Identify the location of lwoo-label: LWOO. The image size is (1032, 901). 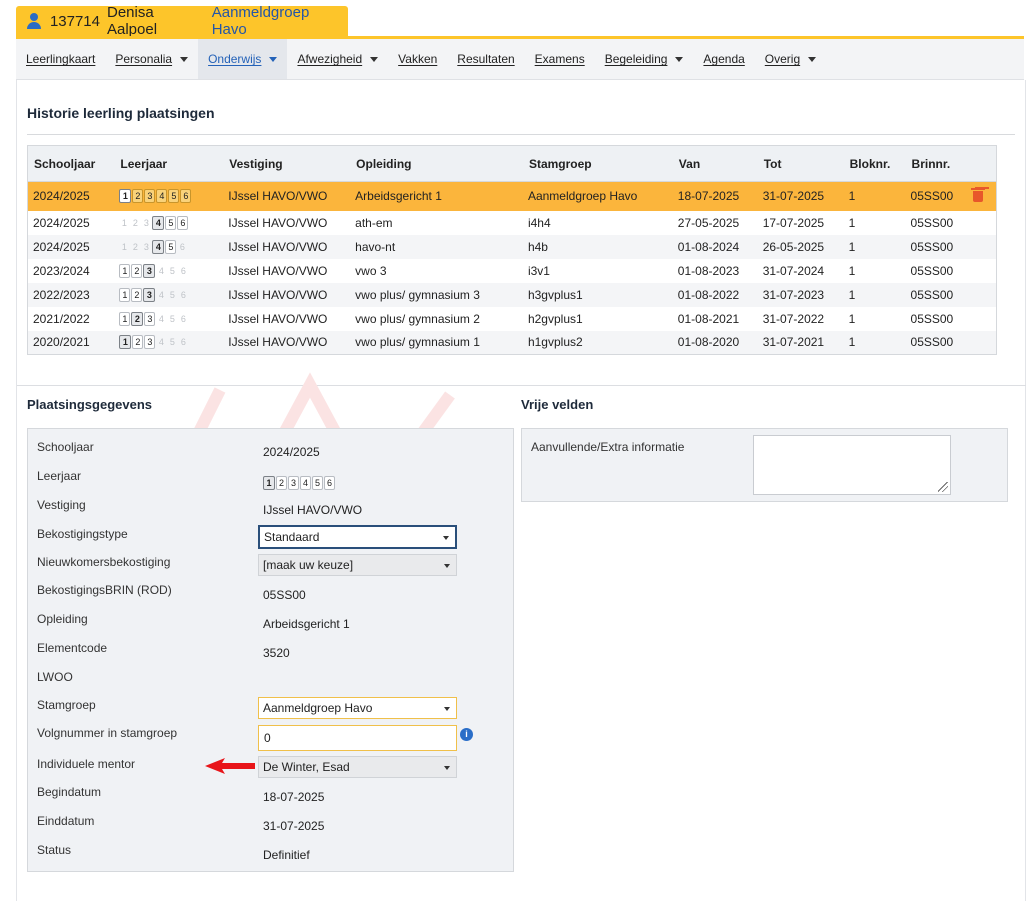
(55, 677).